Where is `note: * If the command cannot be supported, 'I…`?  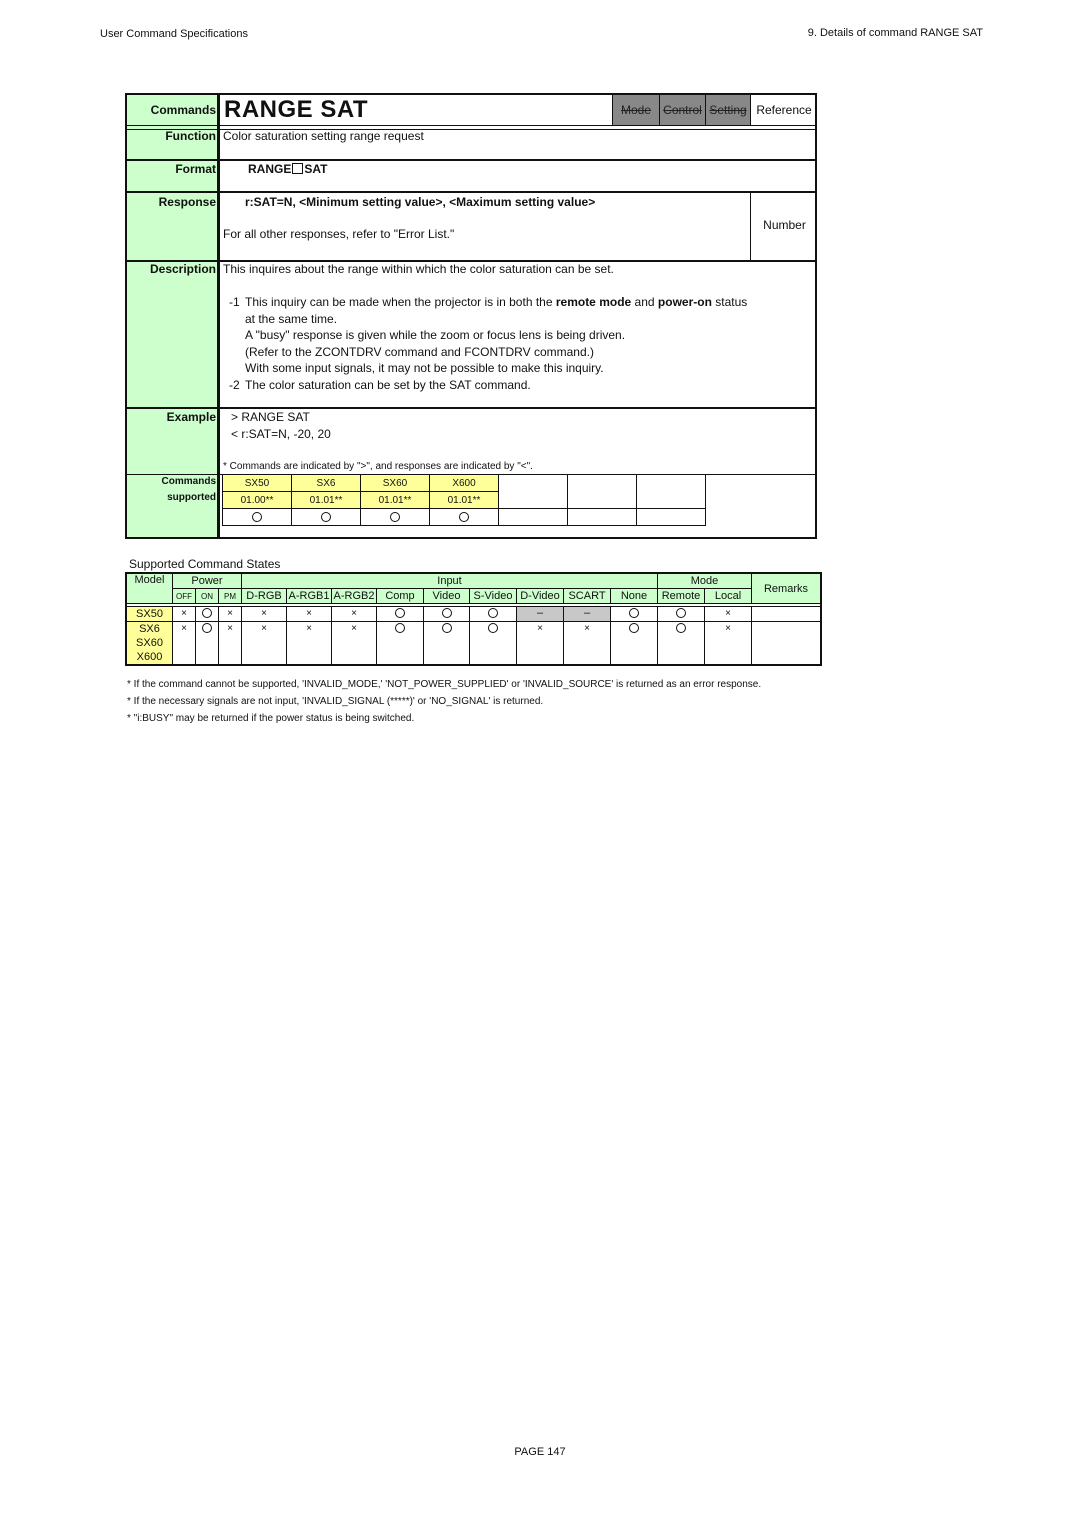 note: * If the command cannot be supported, 'I… is located at coordinates (444, 684).